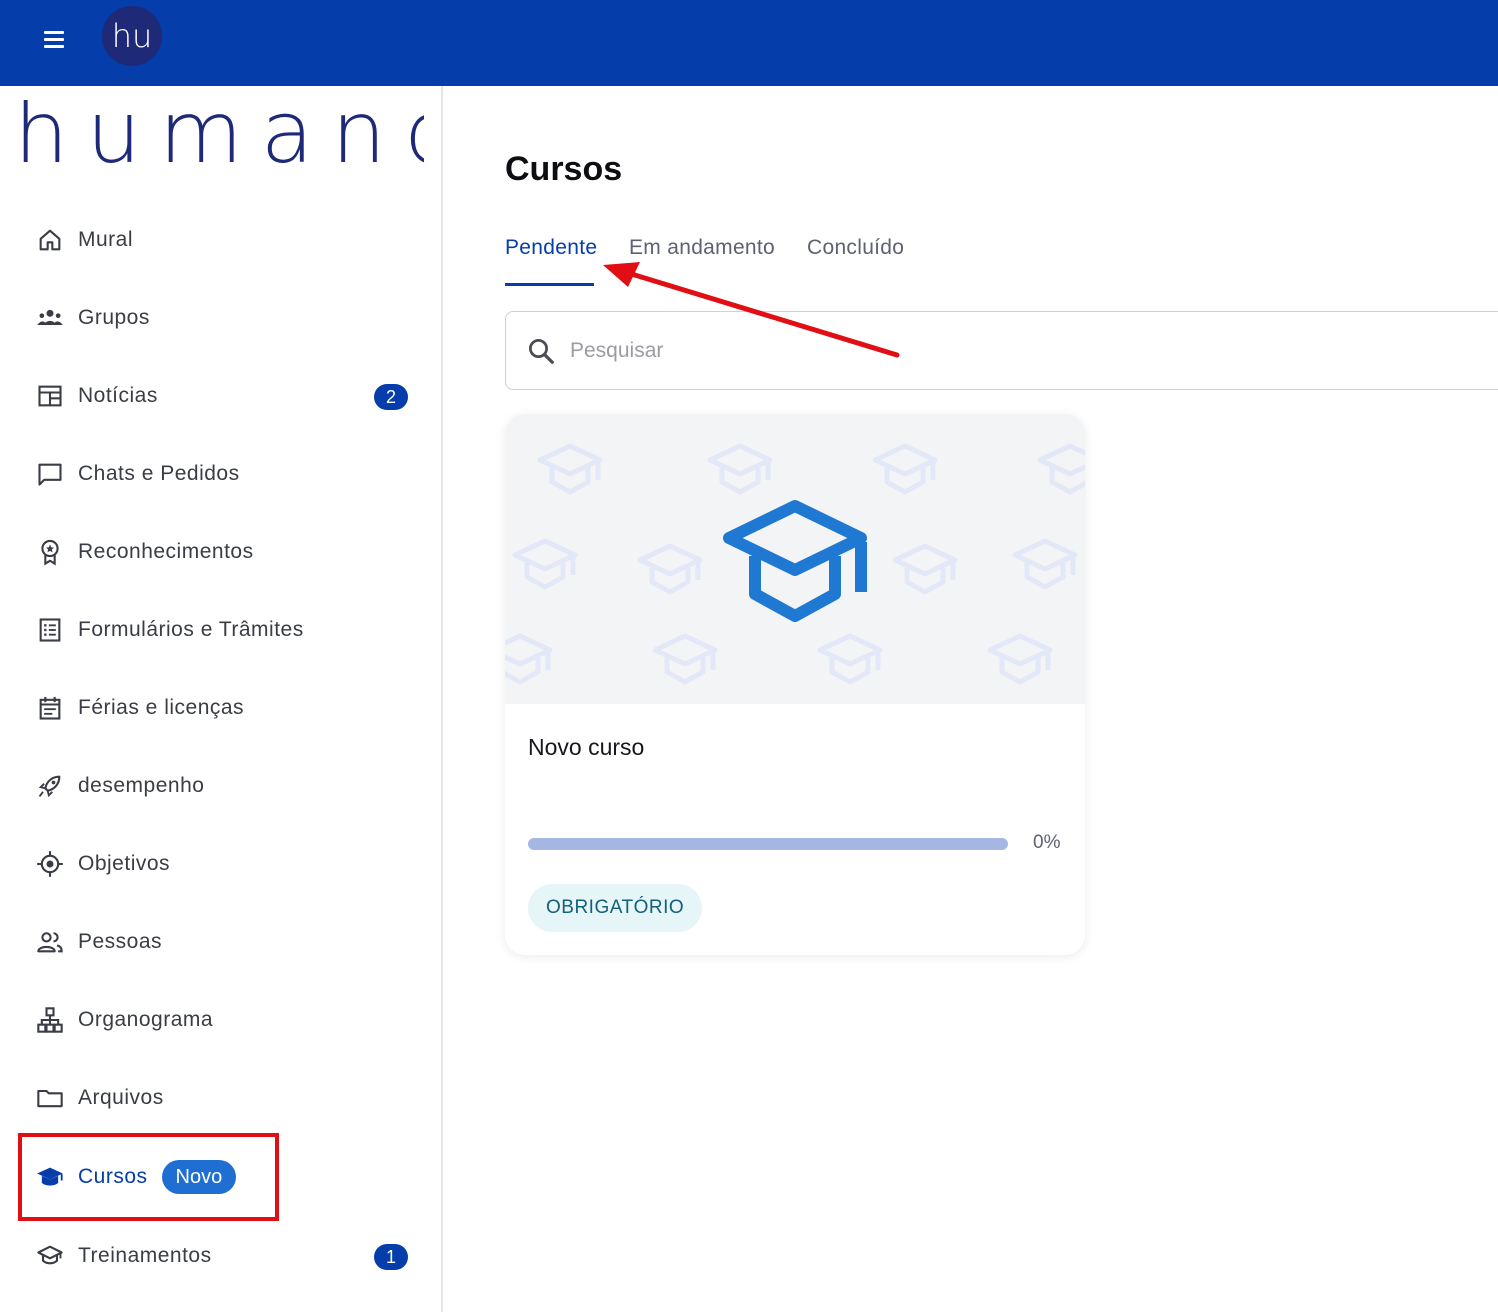 Image resolution: width=1498 pixels, height=1312 pixels. I want to click on top-bar: hu, so click(749, 43).